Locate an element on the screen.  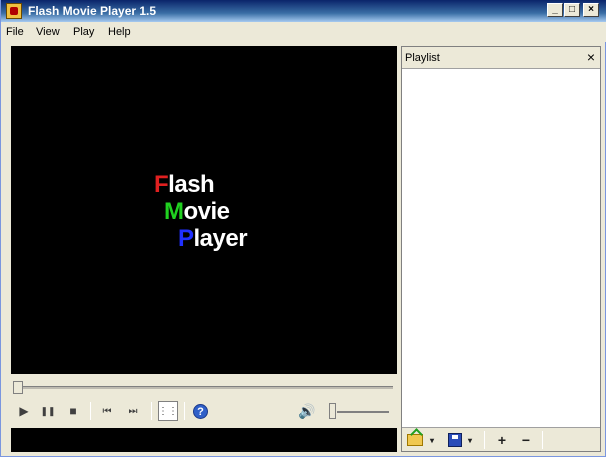
add-icon: + is located at coordinates (502, 440).